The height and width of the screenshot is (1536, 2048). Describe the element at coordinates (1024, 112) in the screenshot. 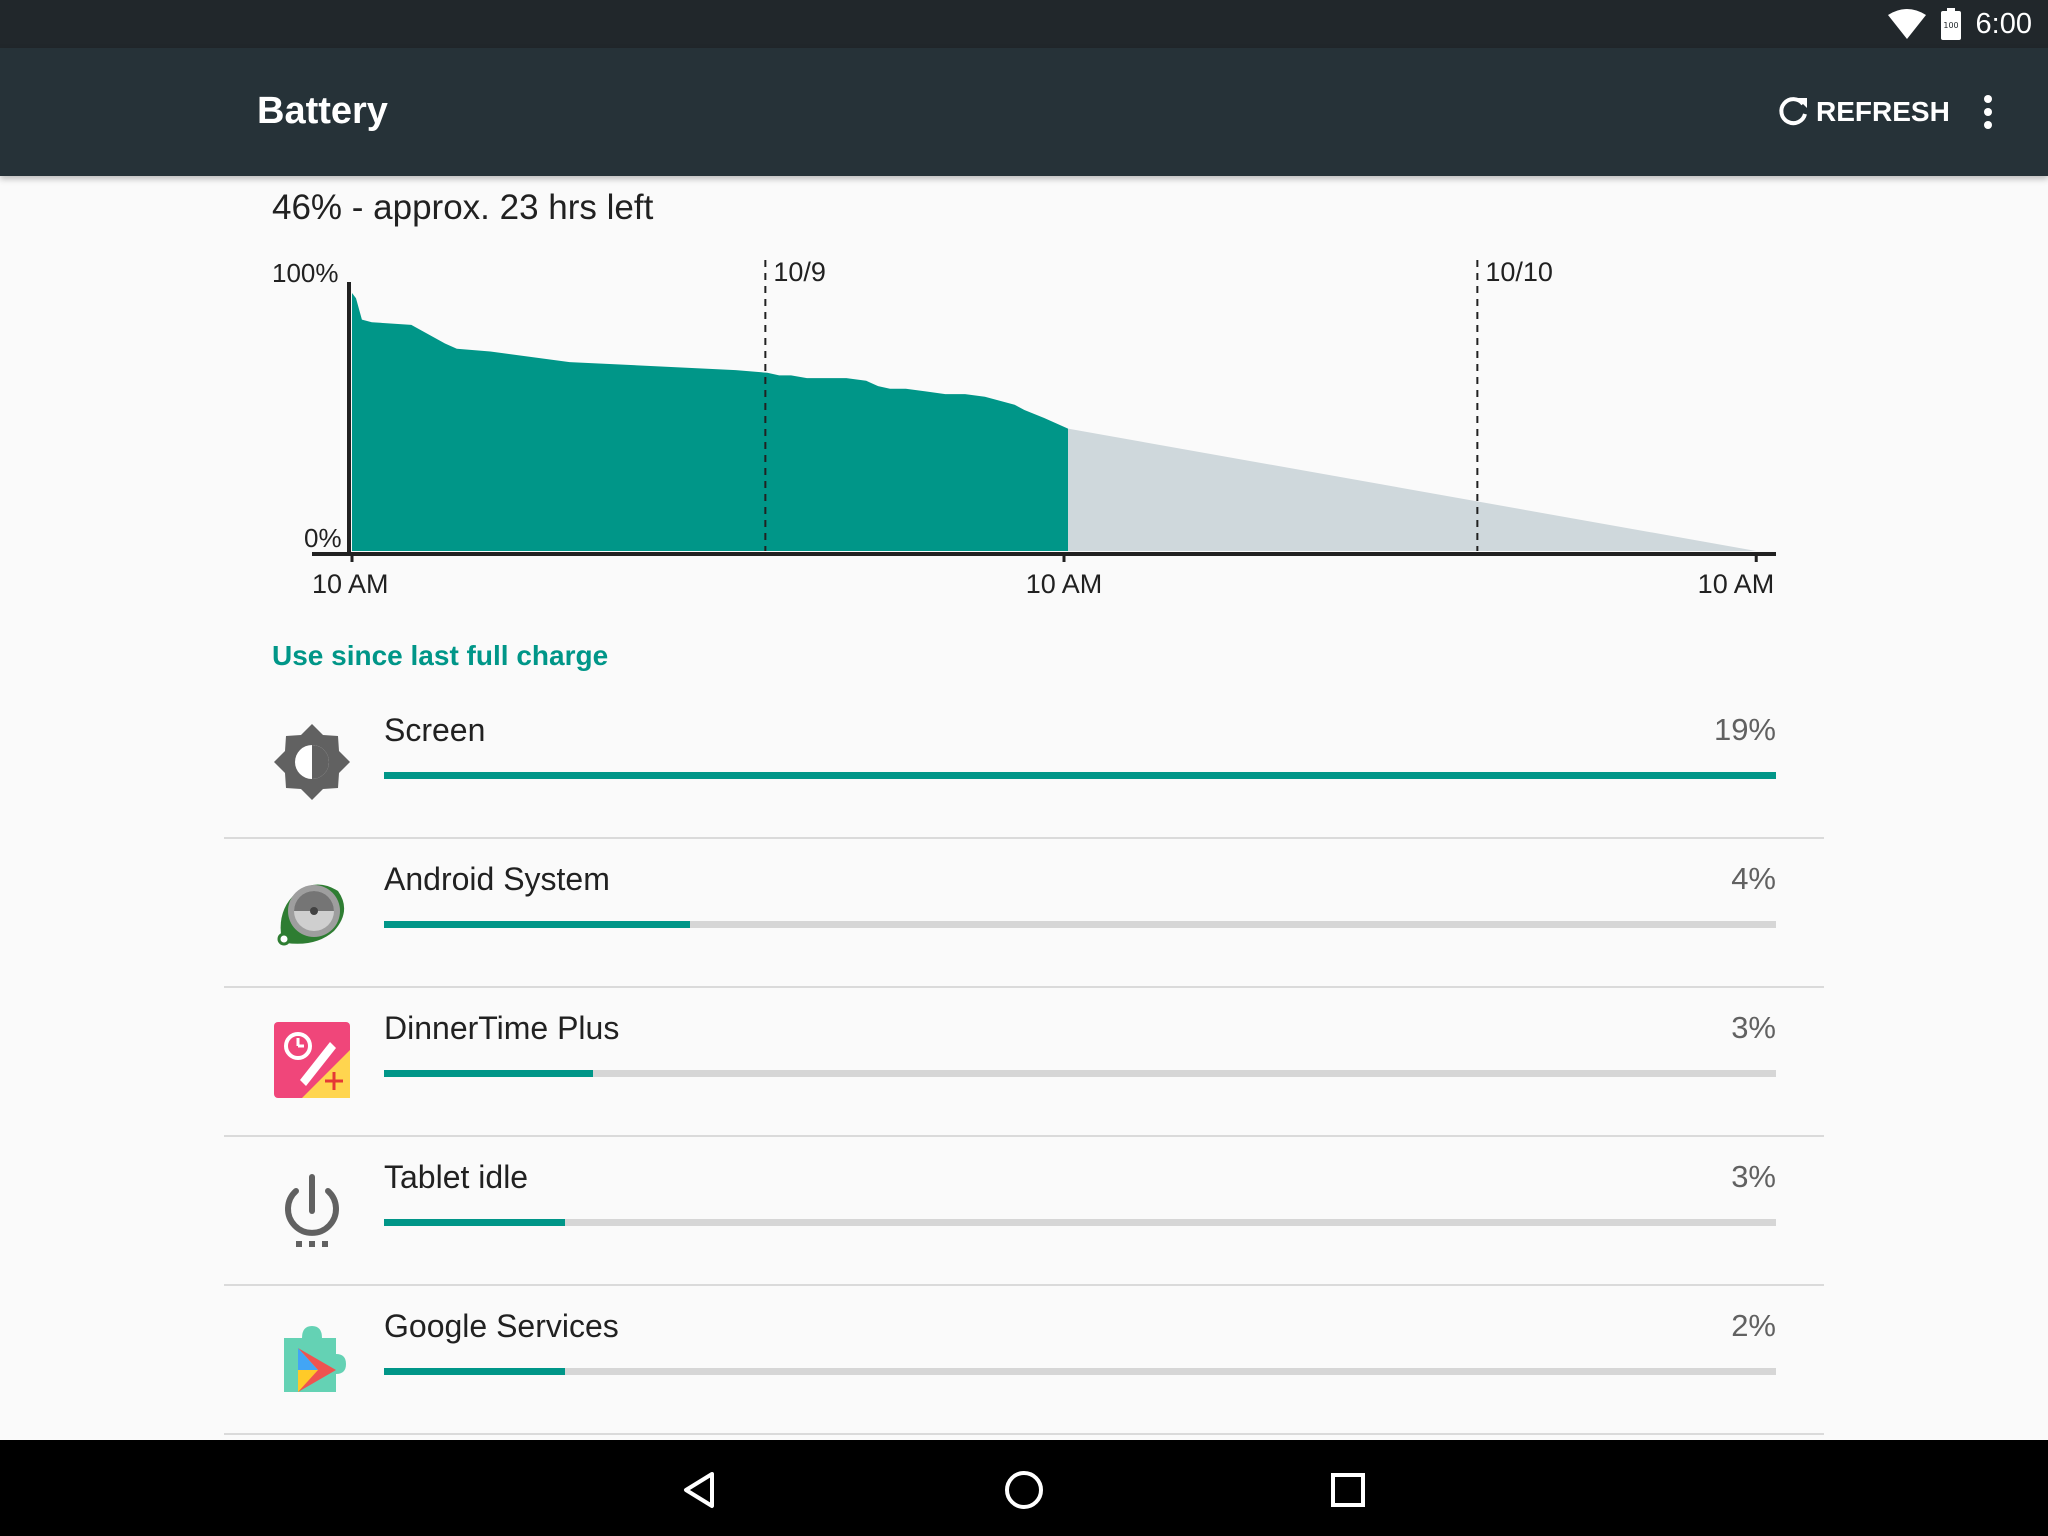

I see `app-bar: Battery REFRESH` at that location.